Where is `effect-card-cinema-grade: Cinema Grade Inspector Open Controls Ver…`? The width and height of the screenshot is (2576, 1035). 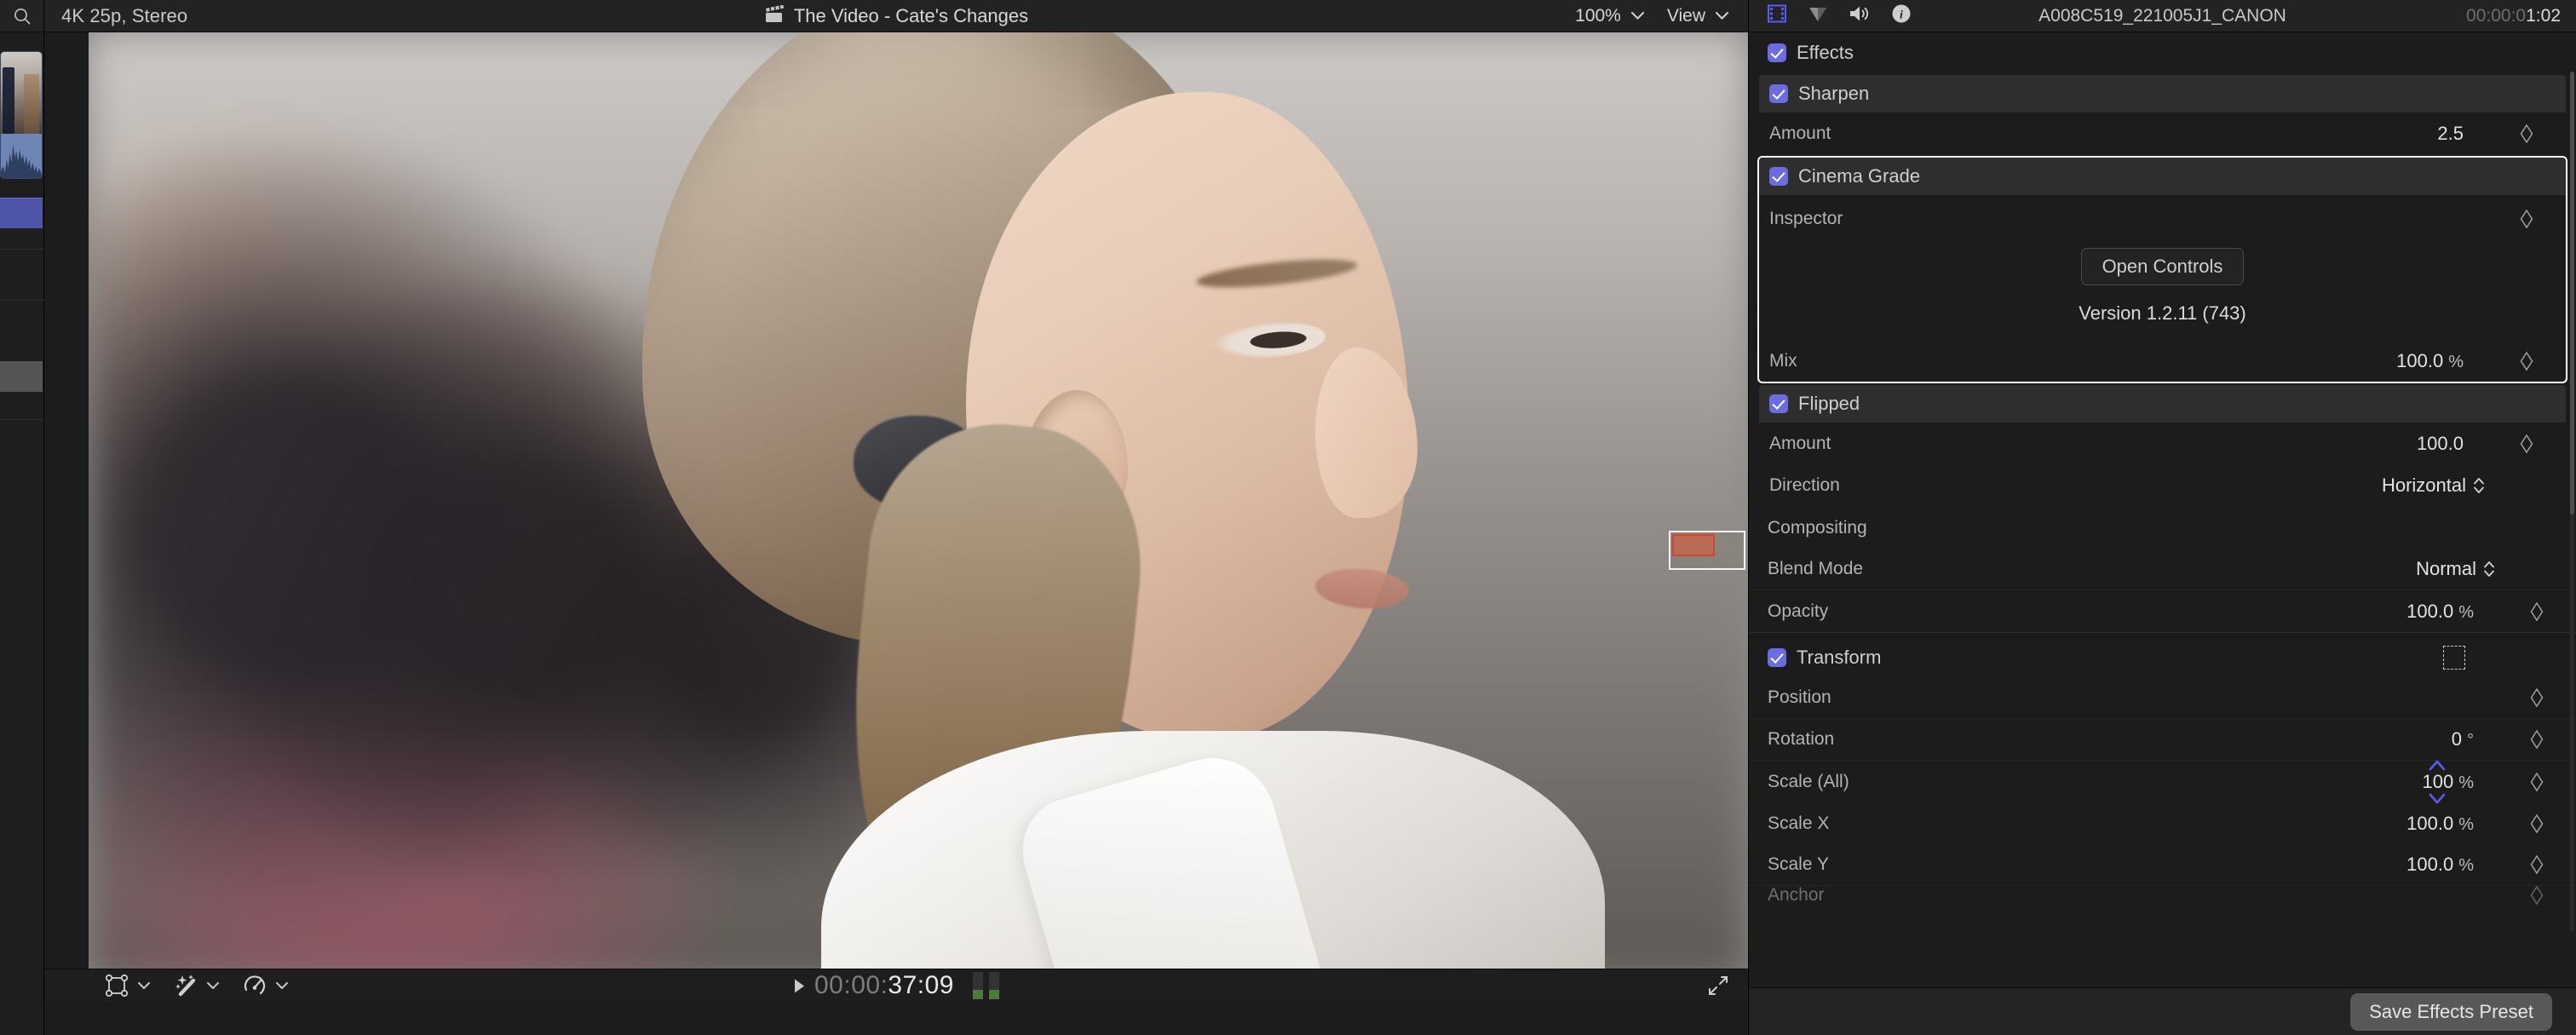 effect-card-cinema-grade: Cinema Grade Inspector Open Controls Ver… is located at coordinates (2162, 269).